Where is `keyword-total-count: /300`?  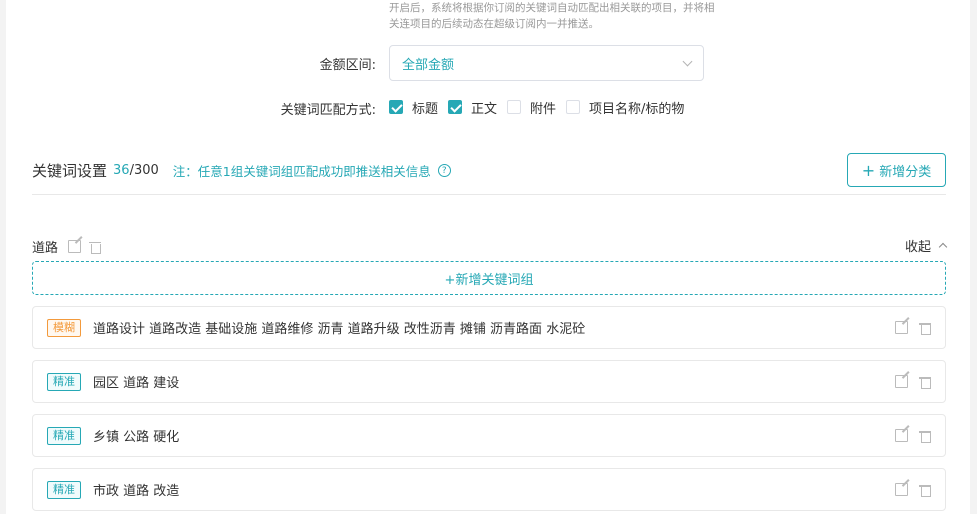 keyword-total-count: /300 is located at coordinates (144, 170).